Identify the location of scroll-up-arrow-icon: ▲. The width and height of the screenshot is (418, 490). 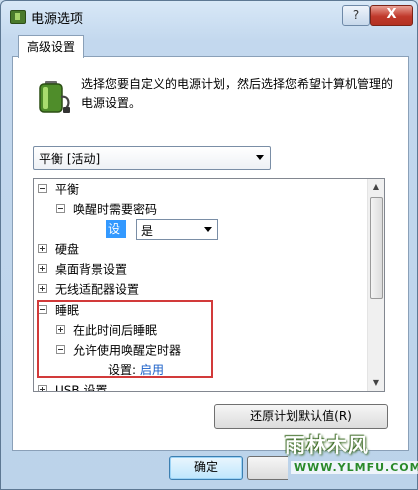
(376, 187).